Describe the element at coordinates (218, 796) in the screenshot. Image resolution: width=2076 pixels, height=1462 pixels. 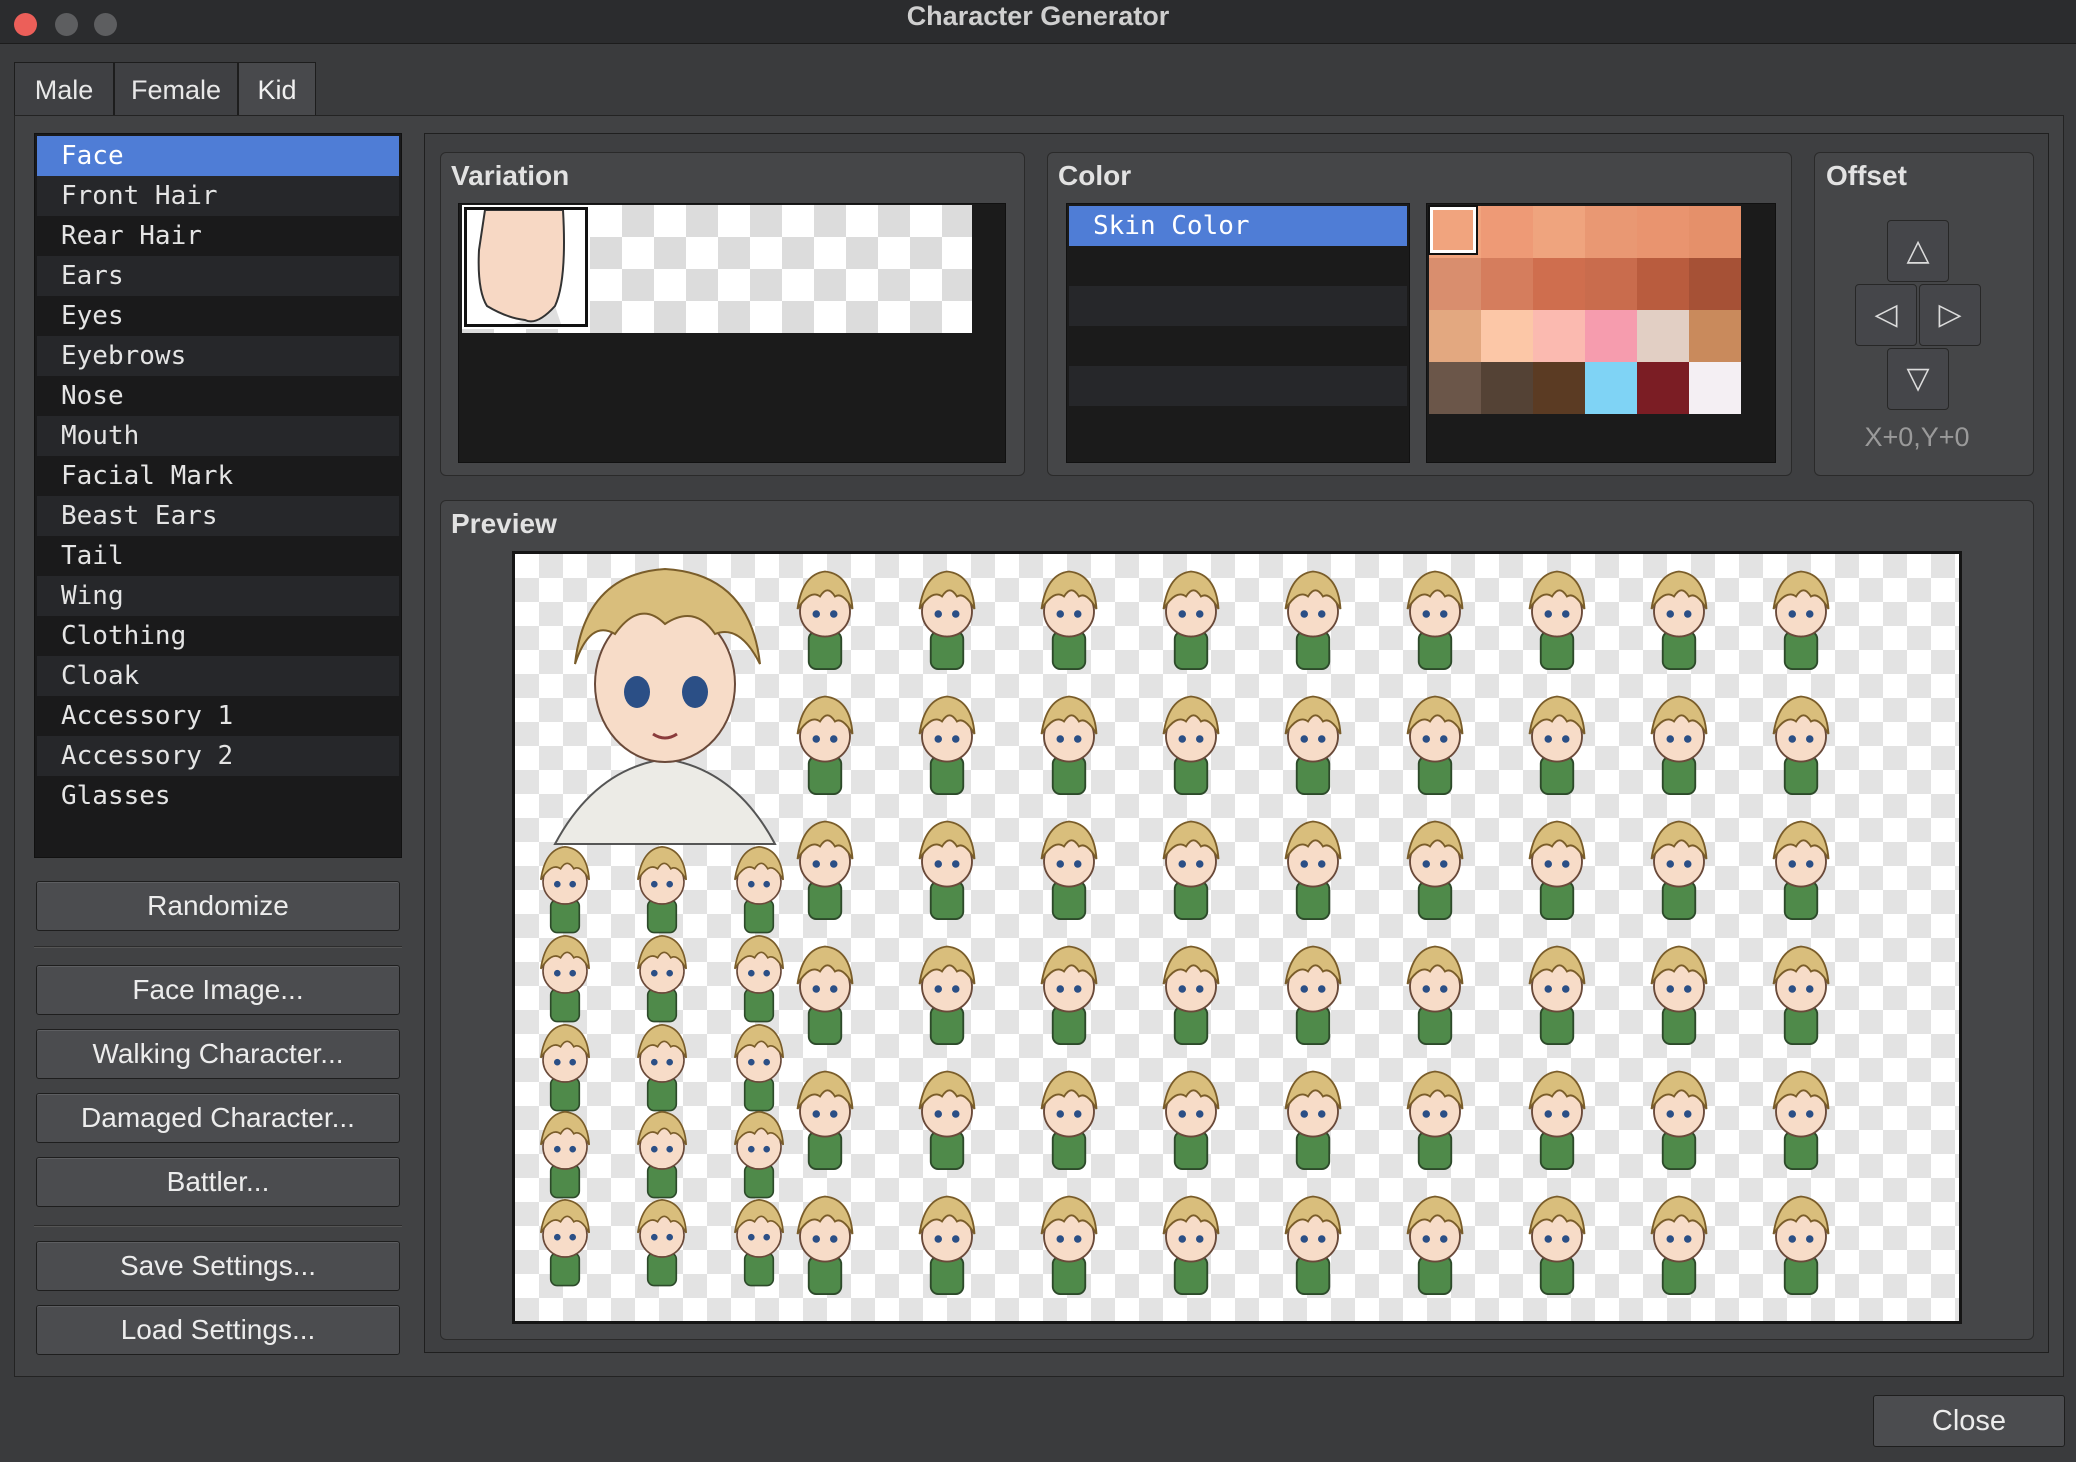
I see `part-list-item: Glasses` at that location.